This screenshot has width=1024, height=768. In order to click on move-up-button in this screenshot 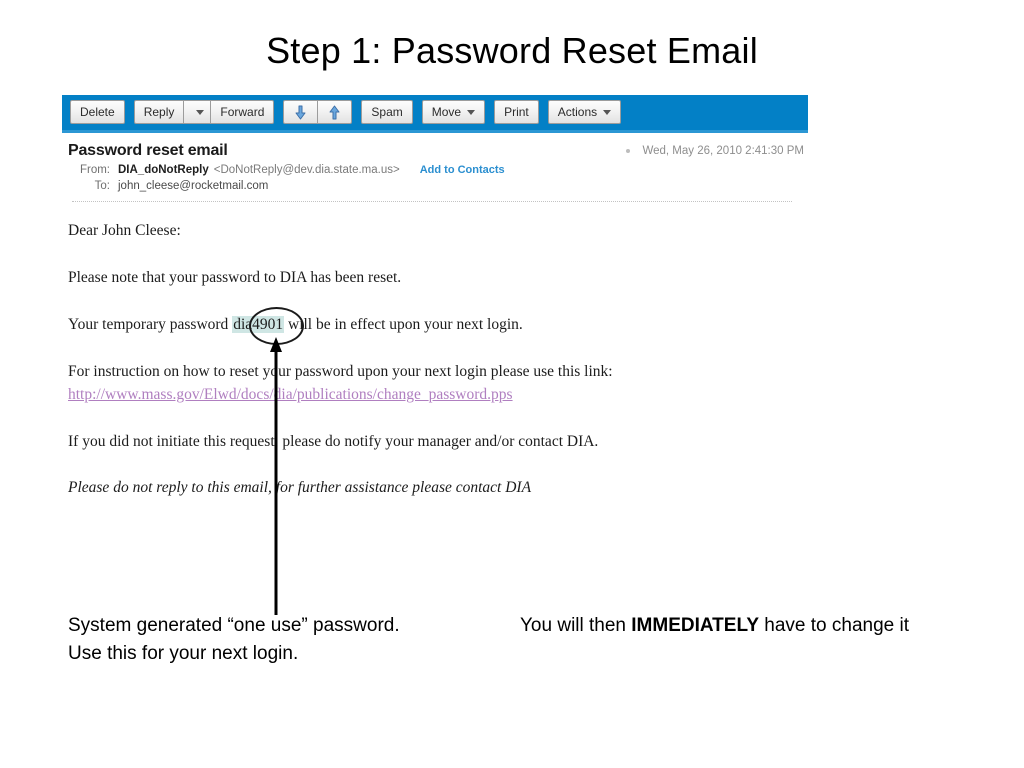, I will do `click(335, 112)`.